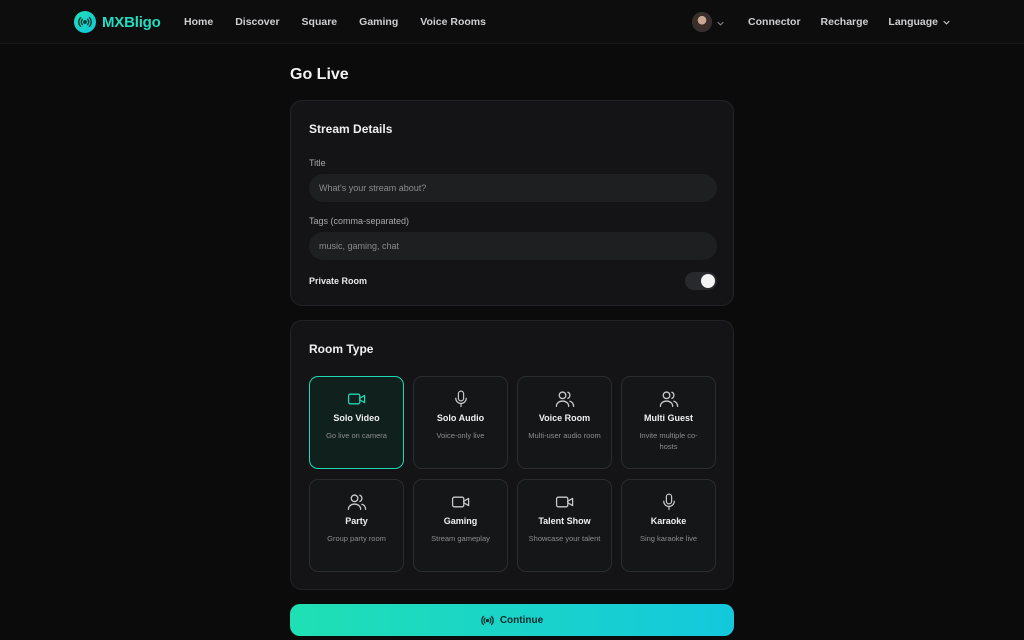  Describe the element at coordinates (356, 435) in the screenshot. I see `room-type-desc: Go live on camera` at that location.